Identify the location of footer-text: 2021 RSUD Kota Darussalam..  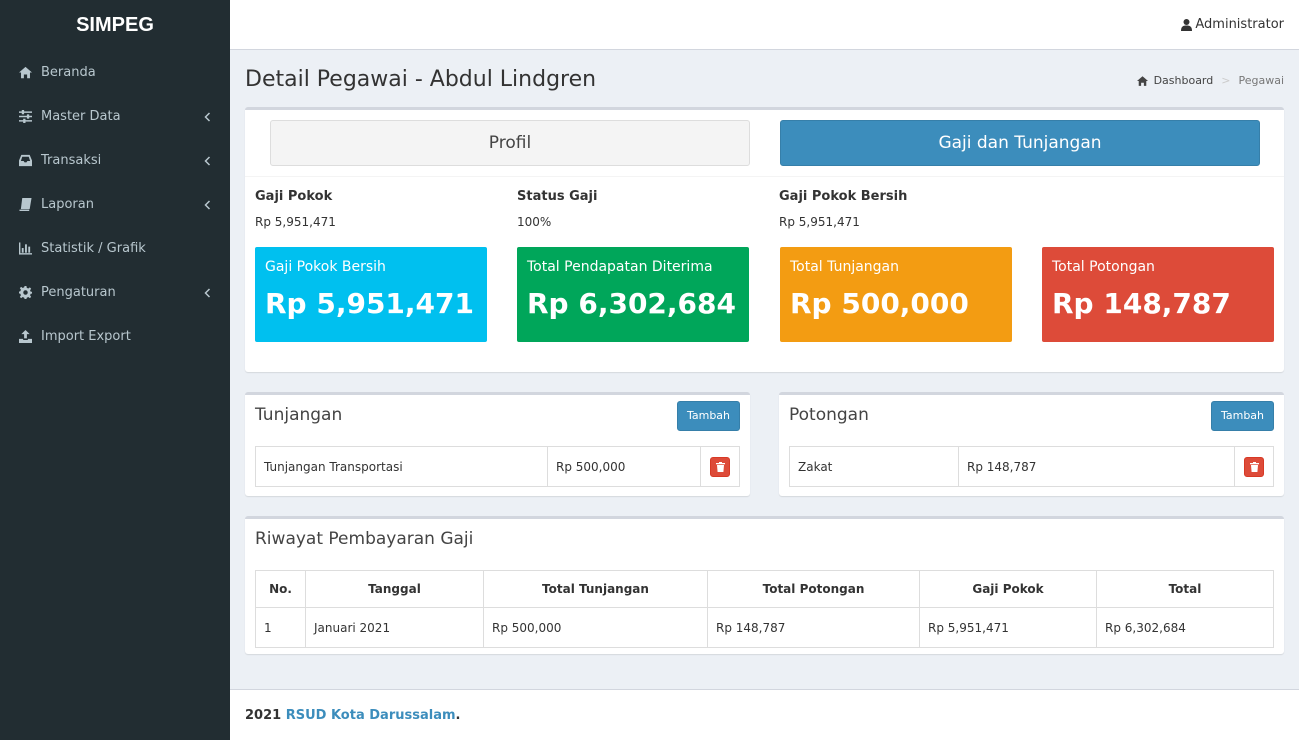
(352, 715).